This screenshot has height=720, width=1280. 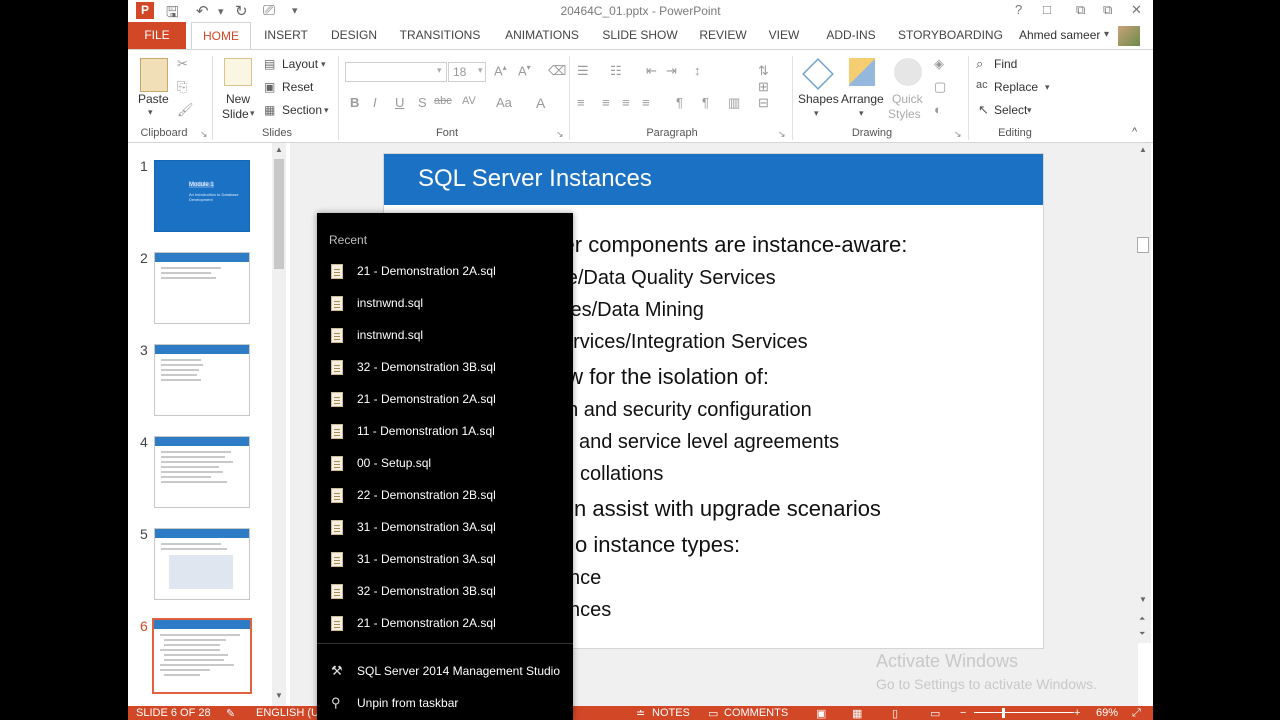 I want to click on drawing-launcher-icon: ↘, so click(x=958, y=134).